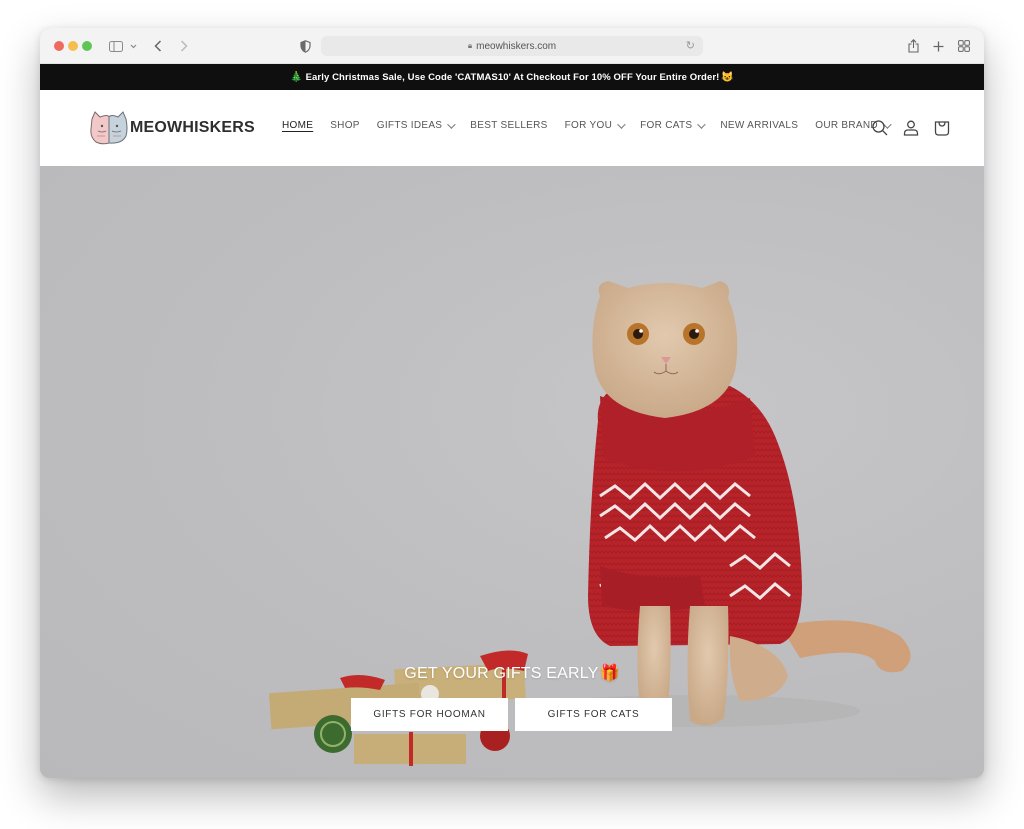  Describe the element at coordinates (727, 77) in the screenshot. I see `cat-face-icon: 😺` at that location.